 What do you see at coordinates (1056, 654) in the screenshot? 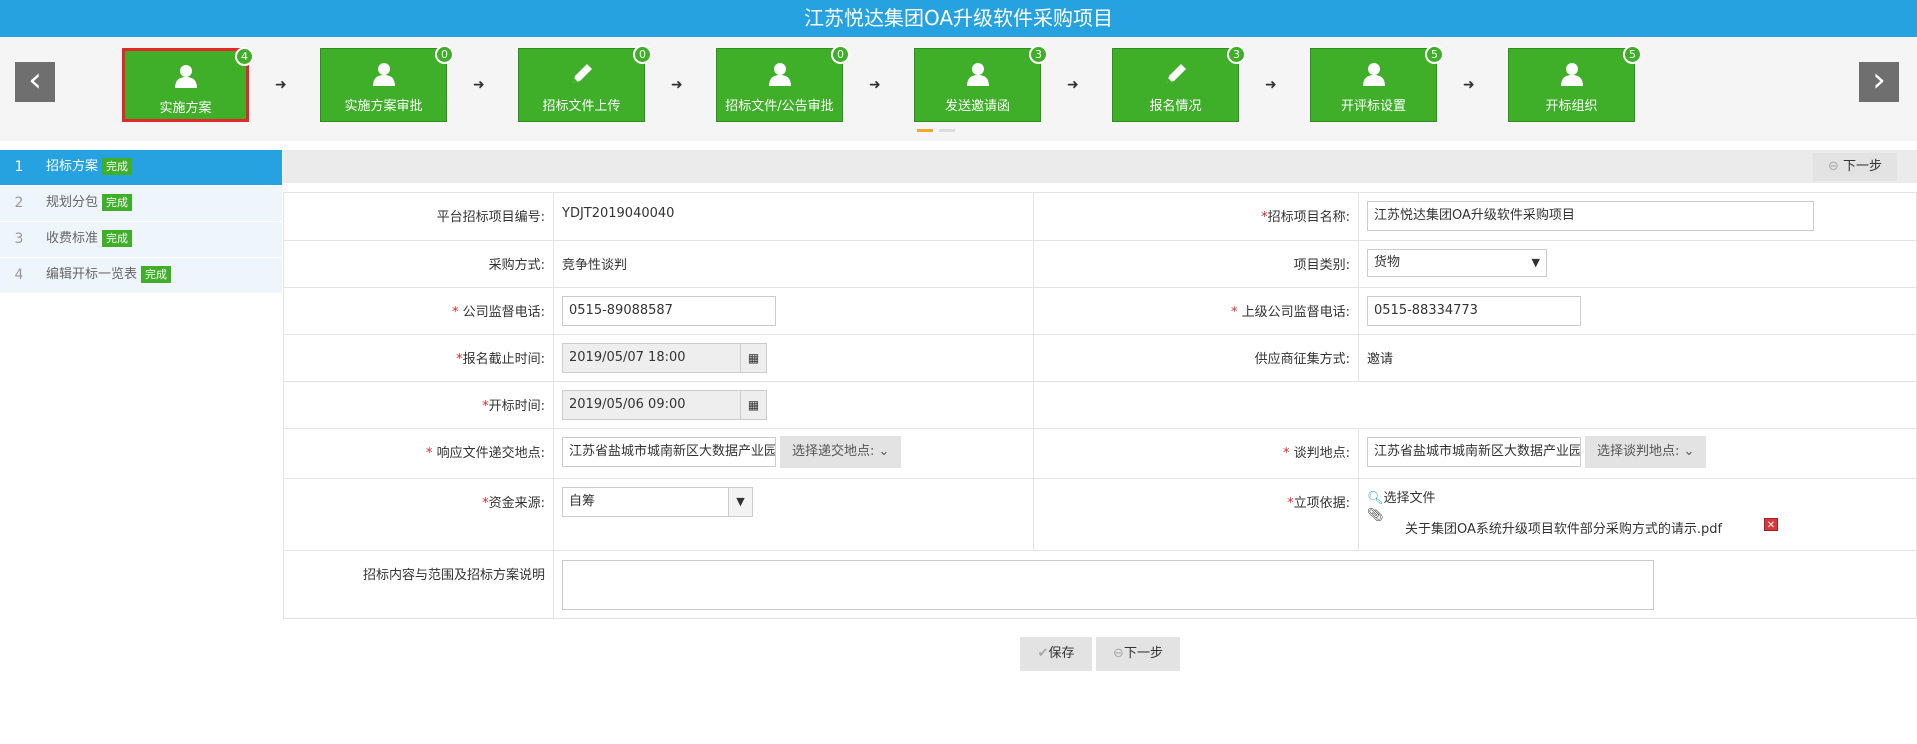
I see `save-button: ✔保存` at bounding box center [1056, 654].